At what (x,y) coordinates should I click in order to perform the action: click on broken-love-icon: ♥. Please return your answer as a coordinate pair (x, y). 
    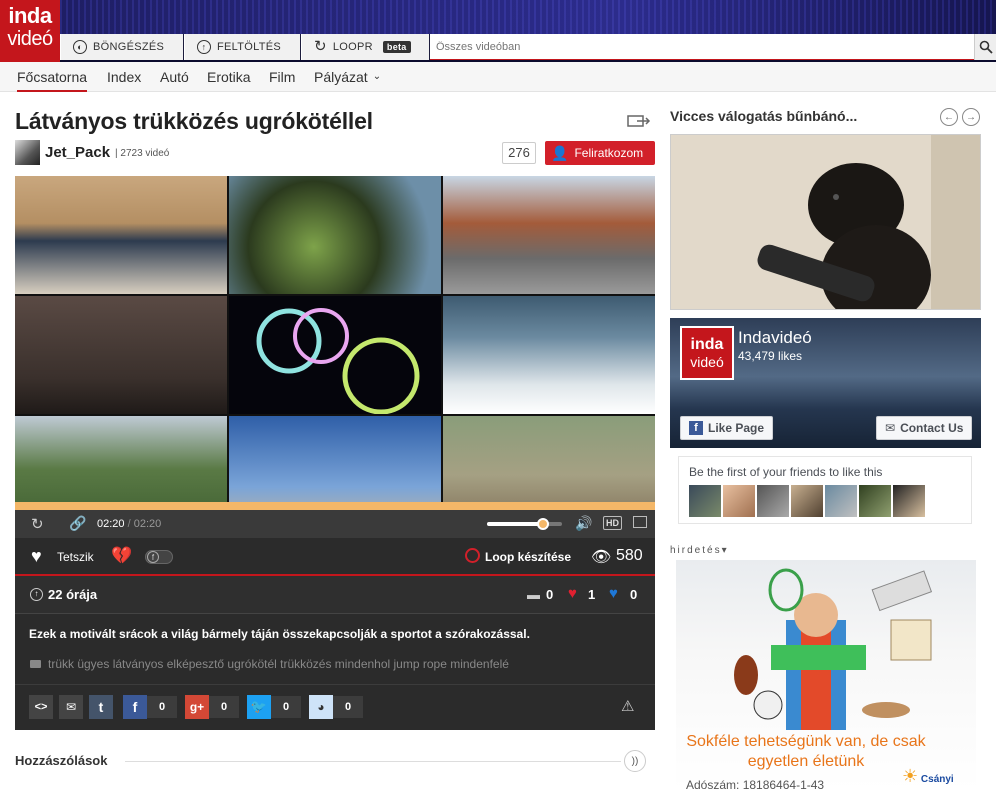
    Looking at the image, I should click on (613, 593).